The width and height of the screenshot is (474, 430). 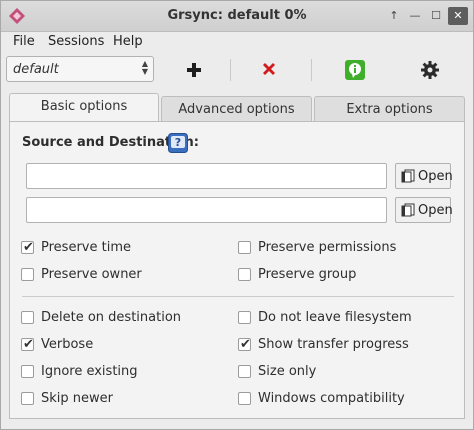 I want to click on preferences-button, so click(x=430, y=70).